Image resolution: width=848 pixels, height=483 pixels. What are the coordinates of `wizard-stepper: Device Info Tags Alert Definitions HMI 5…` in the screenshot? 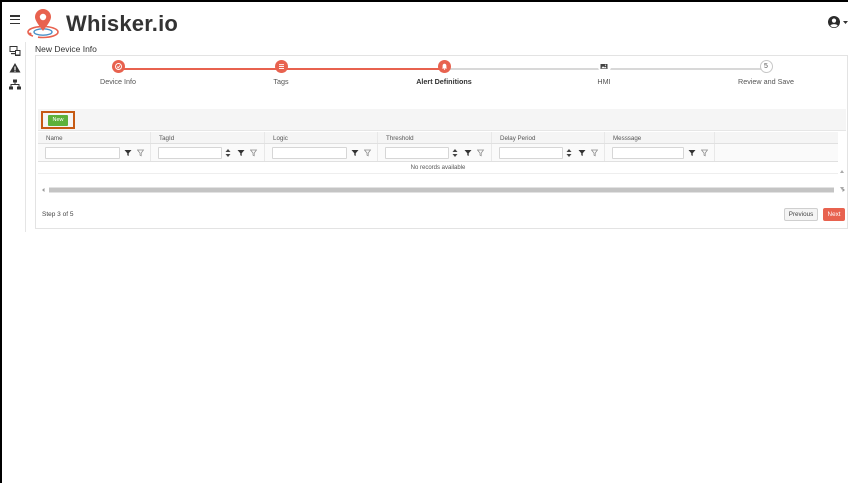 It's located at (442, 78).